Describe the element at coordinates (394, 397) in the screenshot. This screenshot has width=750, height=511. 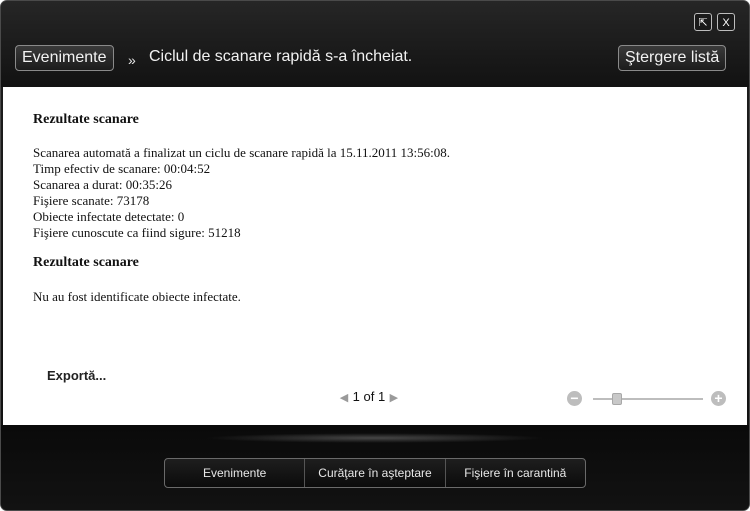
I see `next-page-icon: ▶` at that location.